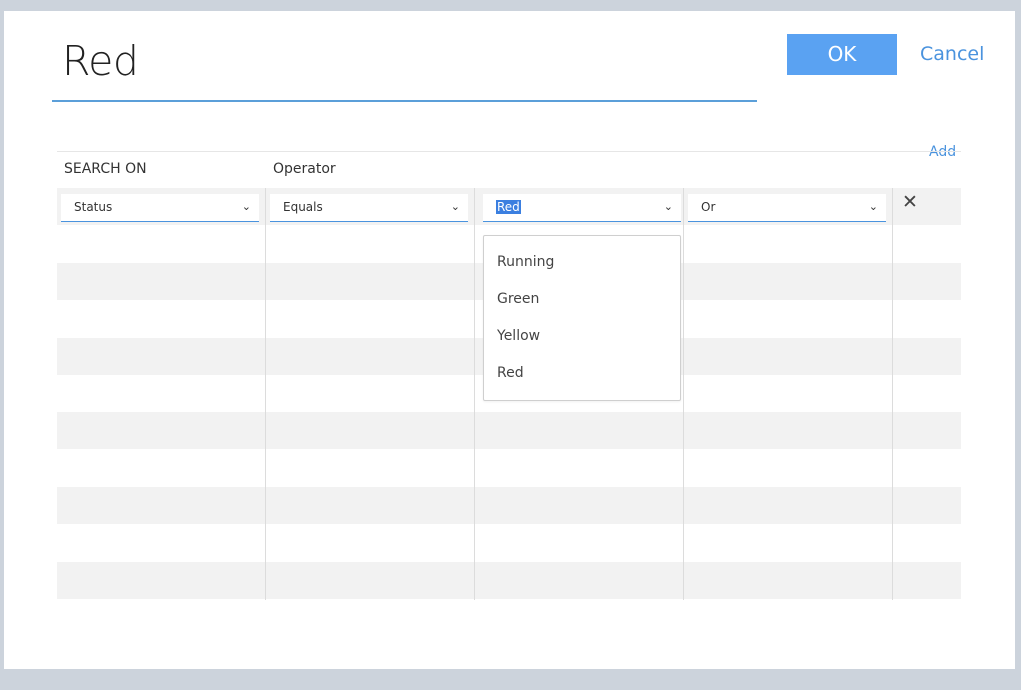 The width and height of the screenshot is (1021, 690). I want to click on header-divider, so click(509, 151).